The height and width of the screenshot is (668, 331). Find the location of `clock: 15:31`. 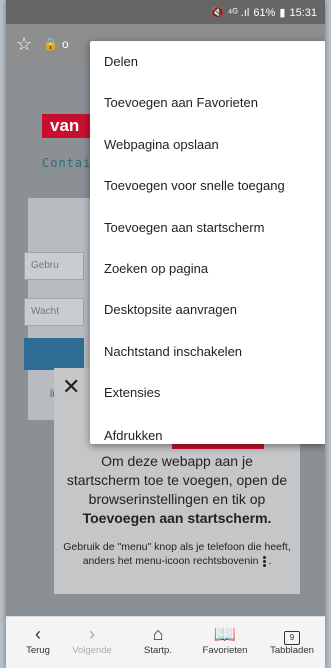

clock: 15:31 is located at coordinates (303, 12).